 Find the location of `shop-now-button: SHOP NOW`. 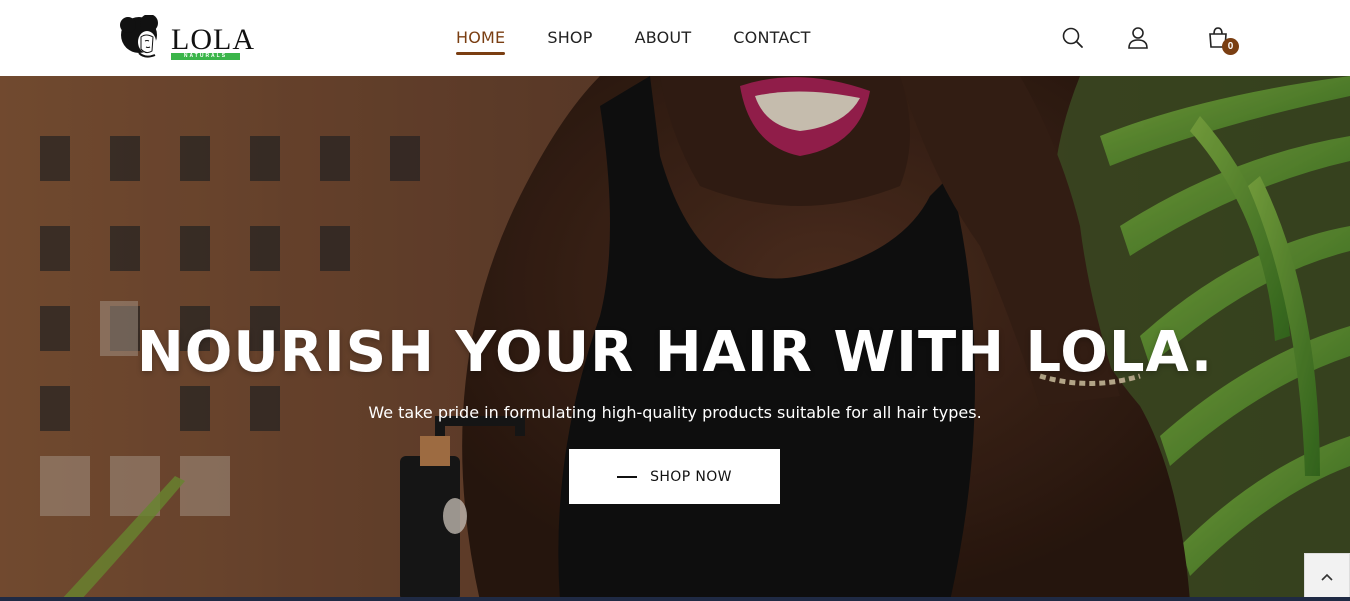

shop-now-button: SHOP NOW is located at coordinates (674, 476).